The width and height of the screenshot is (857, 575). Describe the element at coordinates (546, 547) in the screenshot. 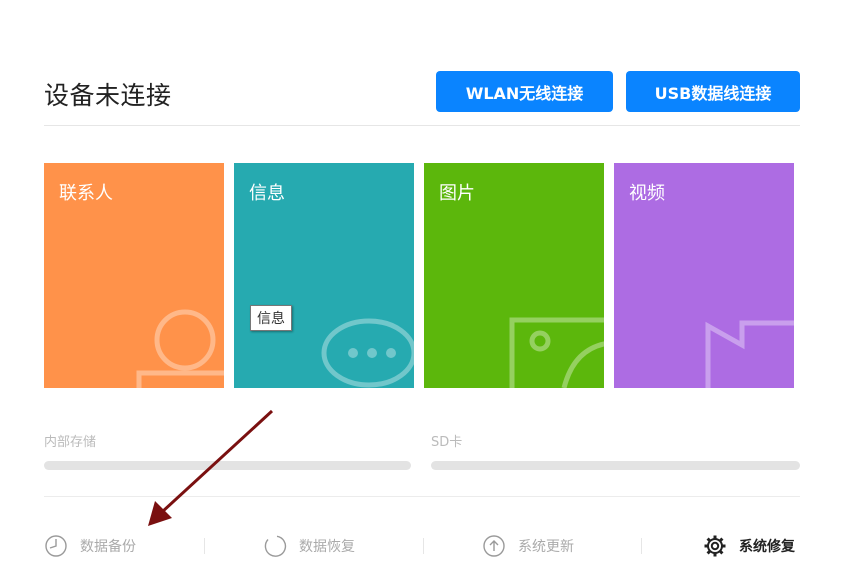

I see `system-update-label: 系统更新` at that location.